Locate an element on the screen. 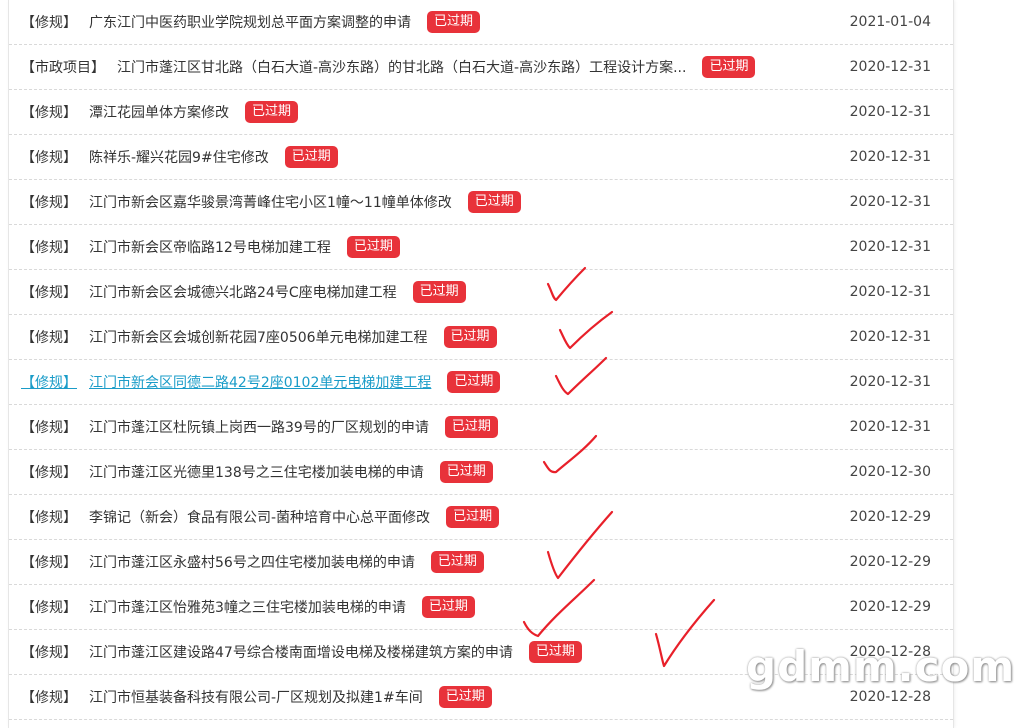 Image resolution: width=1018 pixels, height=728 pixels. item-title-link: 【修规】 江门市新会区嘉华骏景湾菁峰住宅小区1幢～11幢单体修改 is located at coordinates (236, 202).